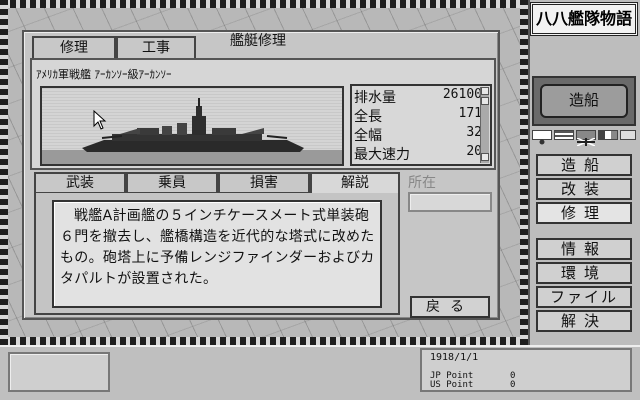 This screenshot has width=640, height=400. I want to click on location-label: 所在, so click(422, 183).